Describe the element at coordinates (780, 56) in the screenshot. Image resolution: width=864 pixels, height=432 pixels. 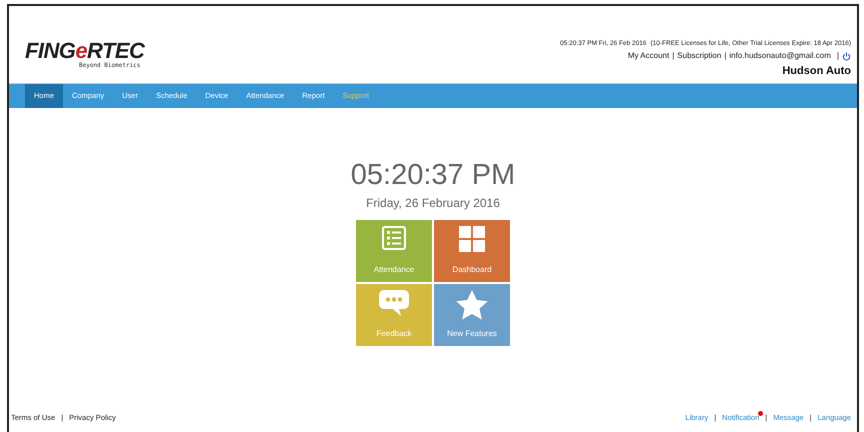
I see `header-link: info.hudsonauto@gmail.com` at that location.